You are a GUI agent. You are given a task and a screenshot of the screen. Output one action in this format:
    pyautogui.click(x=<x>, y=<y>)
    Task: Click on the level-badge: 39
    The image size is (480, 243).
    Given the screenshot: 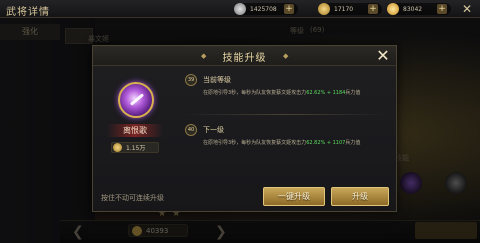 What is the action you would take?
    pyautogui.click(x=191, y=80)
    